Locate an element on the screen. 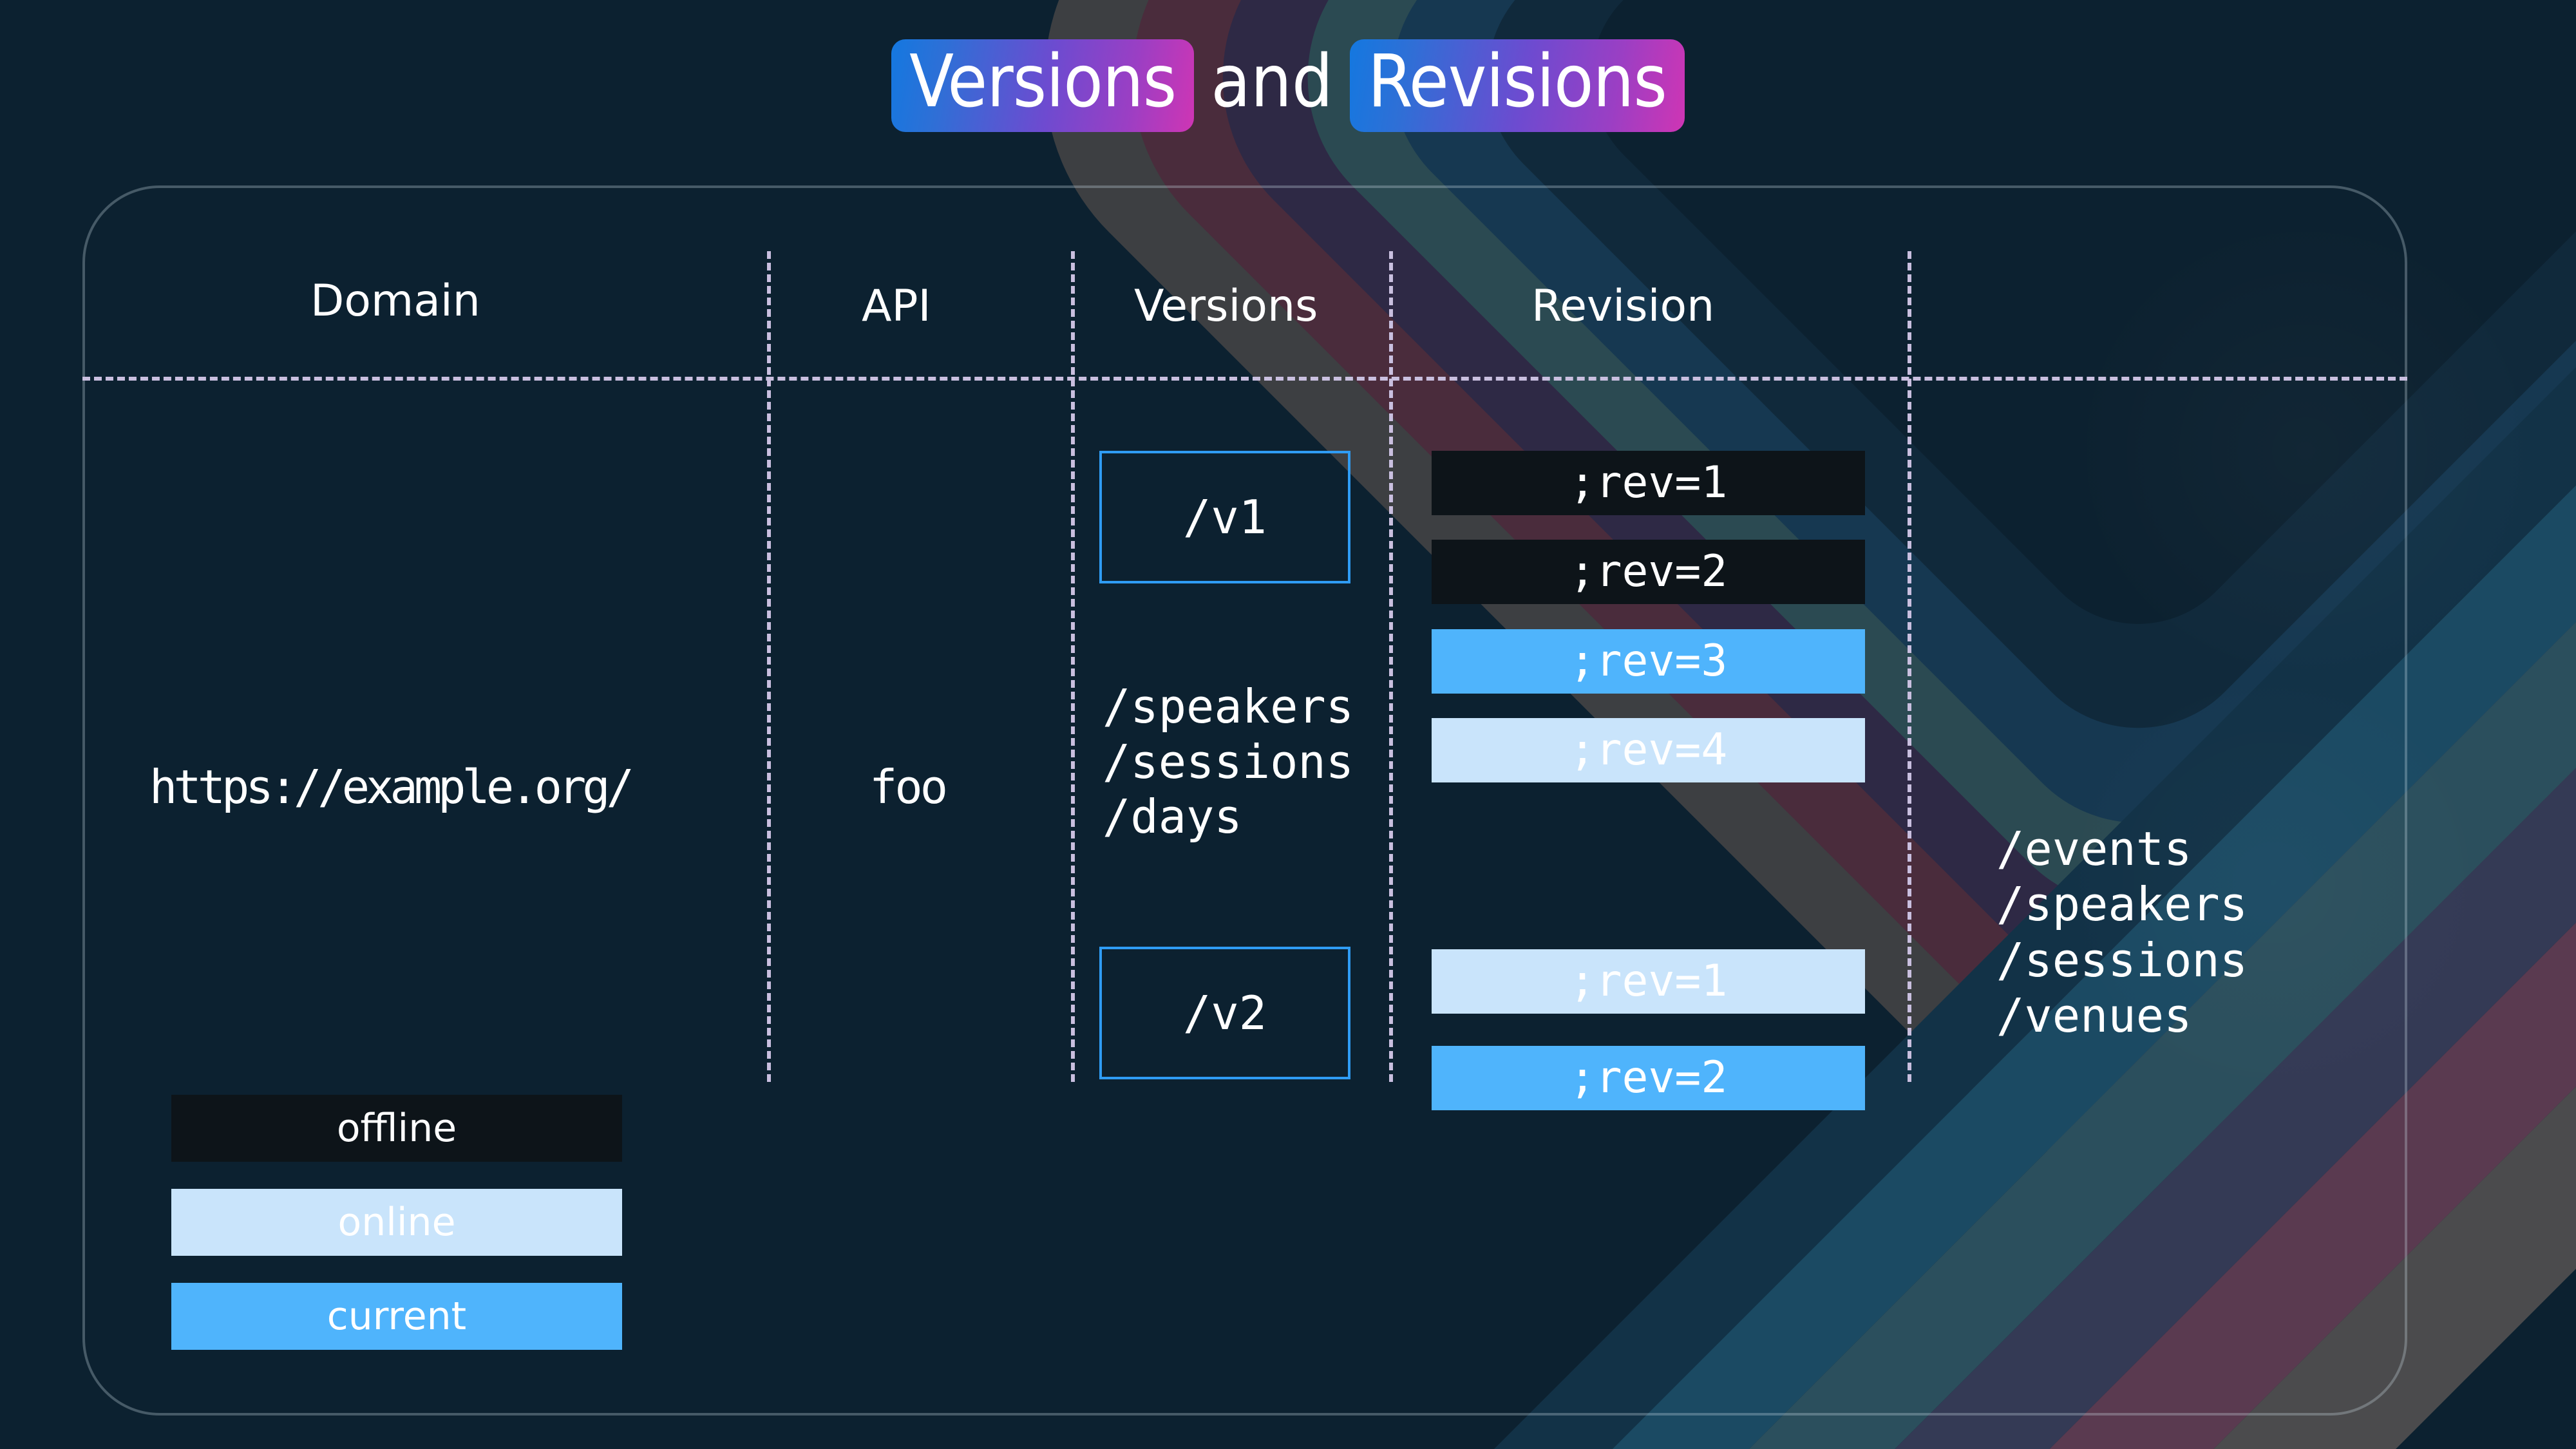  revision-chip-v1-rev4: ;rev=4 is located at coordinates (1649, 750).